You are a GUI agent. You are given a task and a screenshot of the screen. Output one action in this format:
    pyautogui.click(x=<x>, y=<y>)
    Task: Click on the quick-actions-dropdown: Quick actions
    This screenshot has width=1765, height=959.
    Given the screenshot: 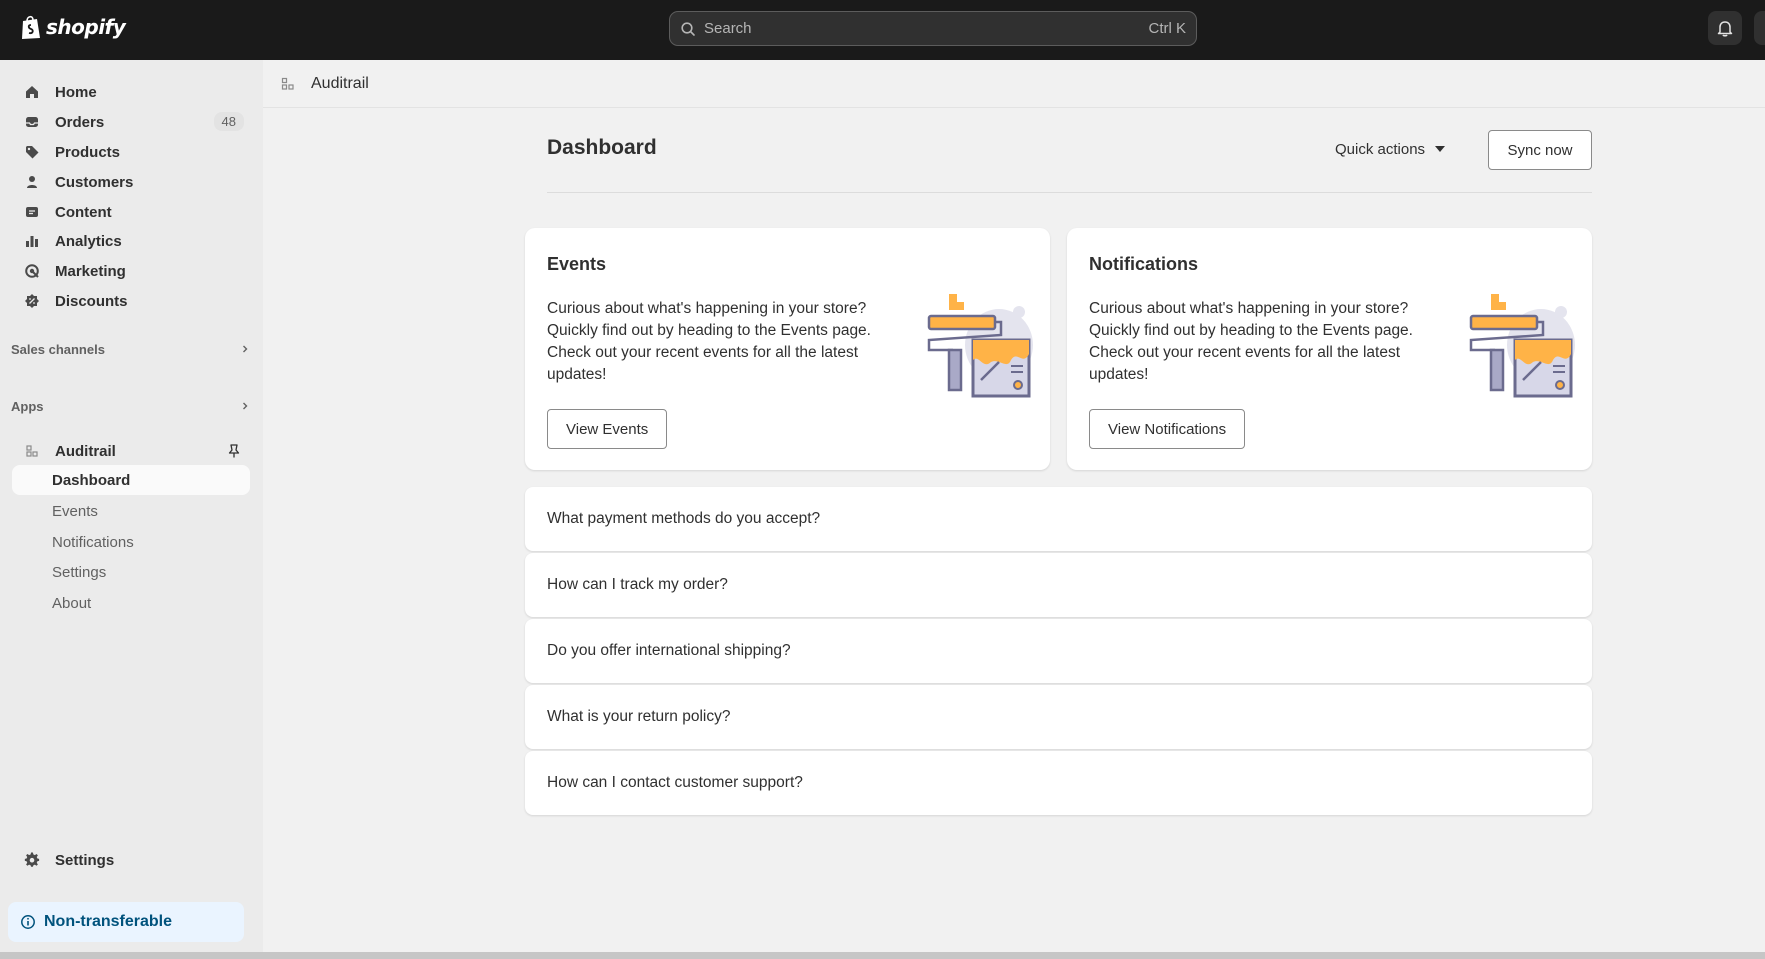 What is the action you would take?
    pyautogui.click(x=1390, y=149)
    